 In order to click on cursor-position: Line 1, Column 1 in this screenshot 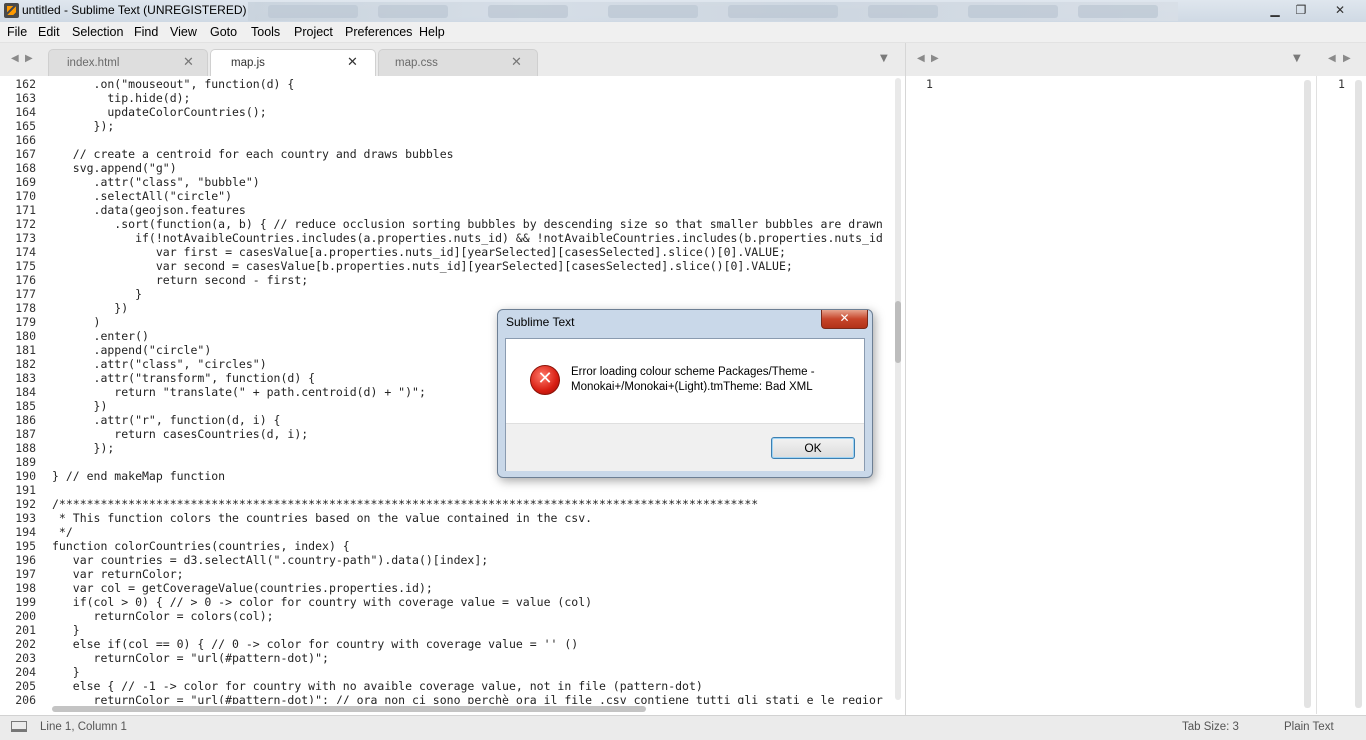, I will do `click(83, 727)`.